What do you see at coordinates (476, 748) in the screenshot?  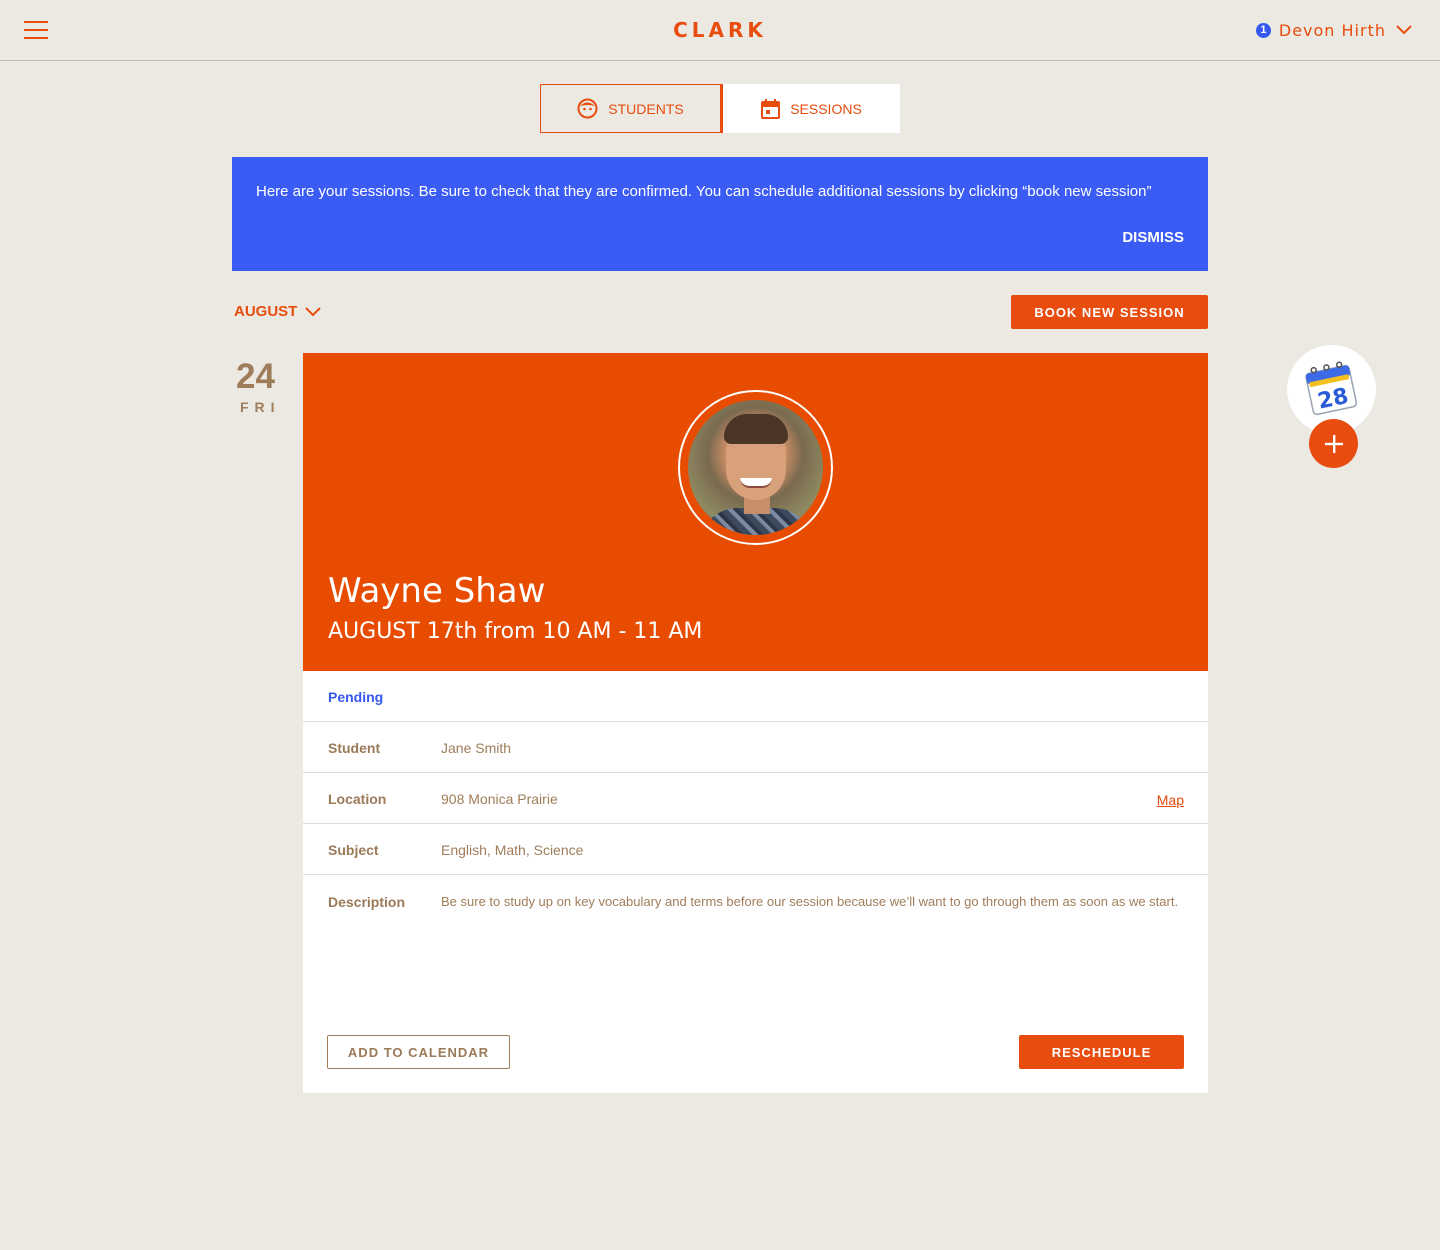 I see `student-value: Jane Smith` at bounding box center [476, 748].